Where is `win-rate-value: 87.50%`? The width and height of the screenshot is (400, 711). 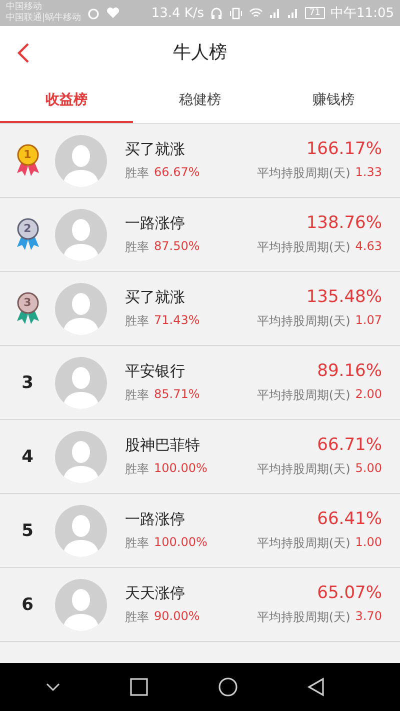 win-rate-value: 87.50% is located at coordinates (177, 246).